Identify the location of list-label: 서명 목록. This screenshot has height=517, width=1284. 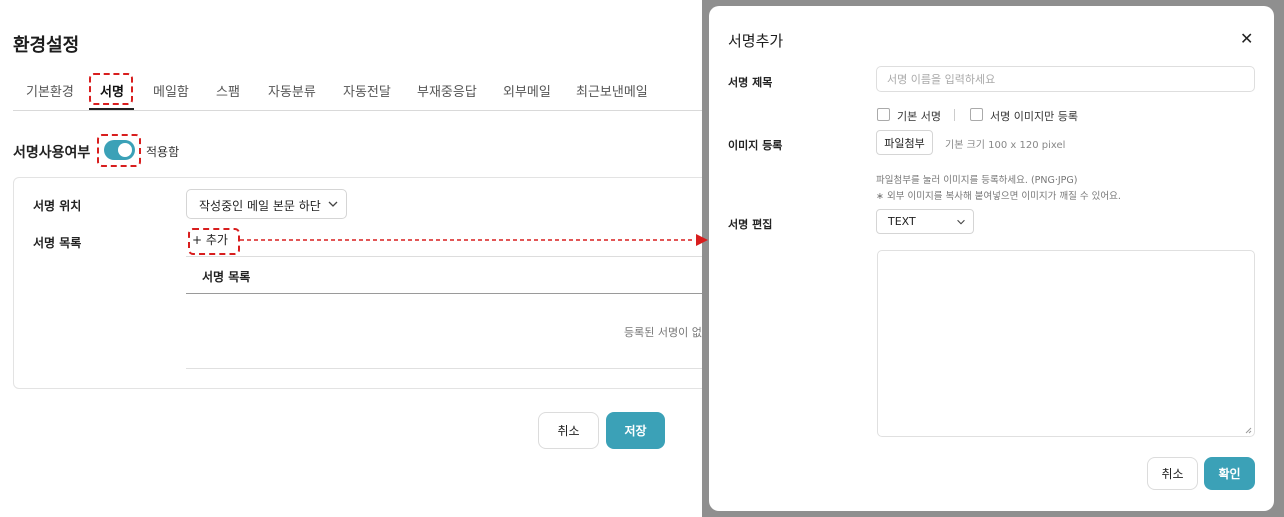
(57, 243).